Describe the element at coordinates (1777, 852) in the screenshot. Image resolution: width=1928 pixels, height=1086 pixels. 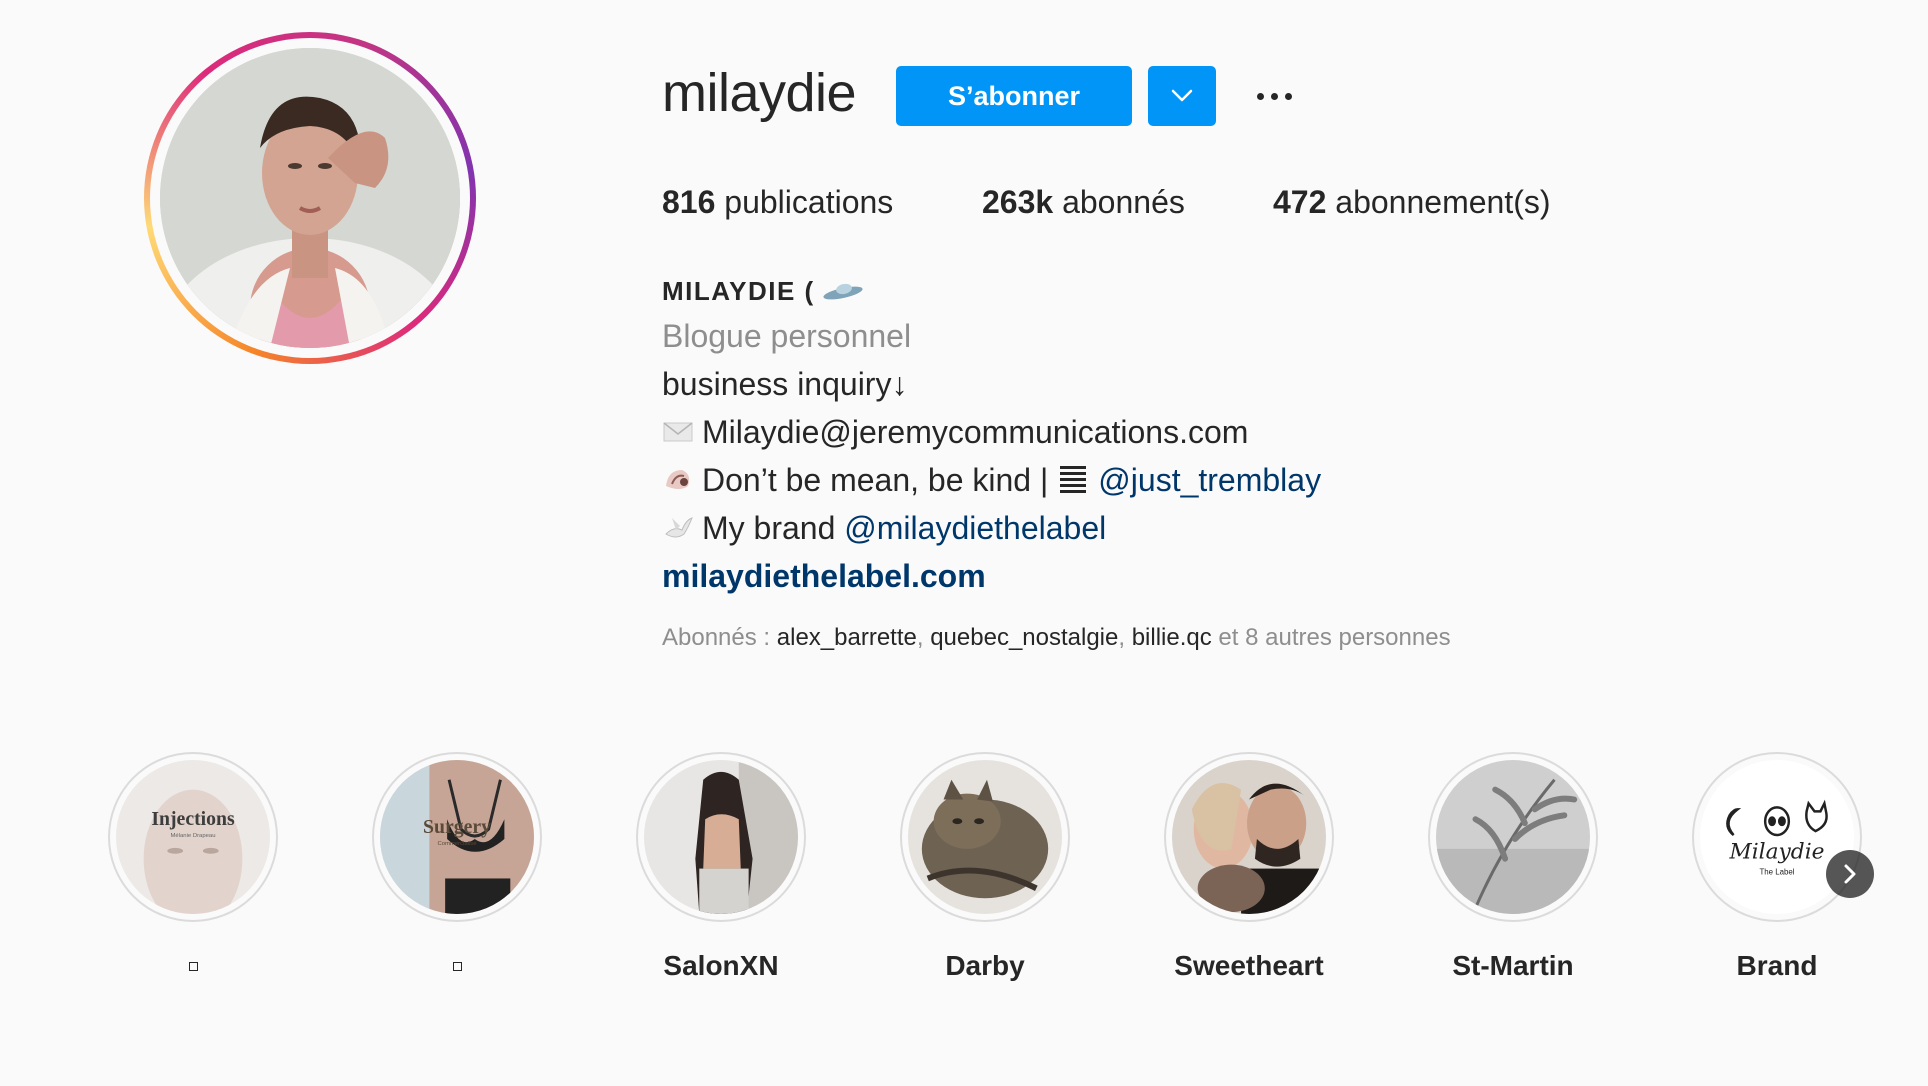
I see `highlight-cover-title: Milaydie` at that location.